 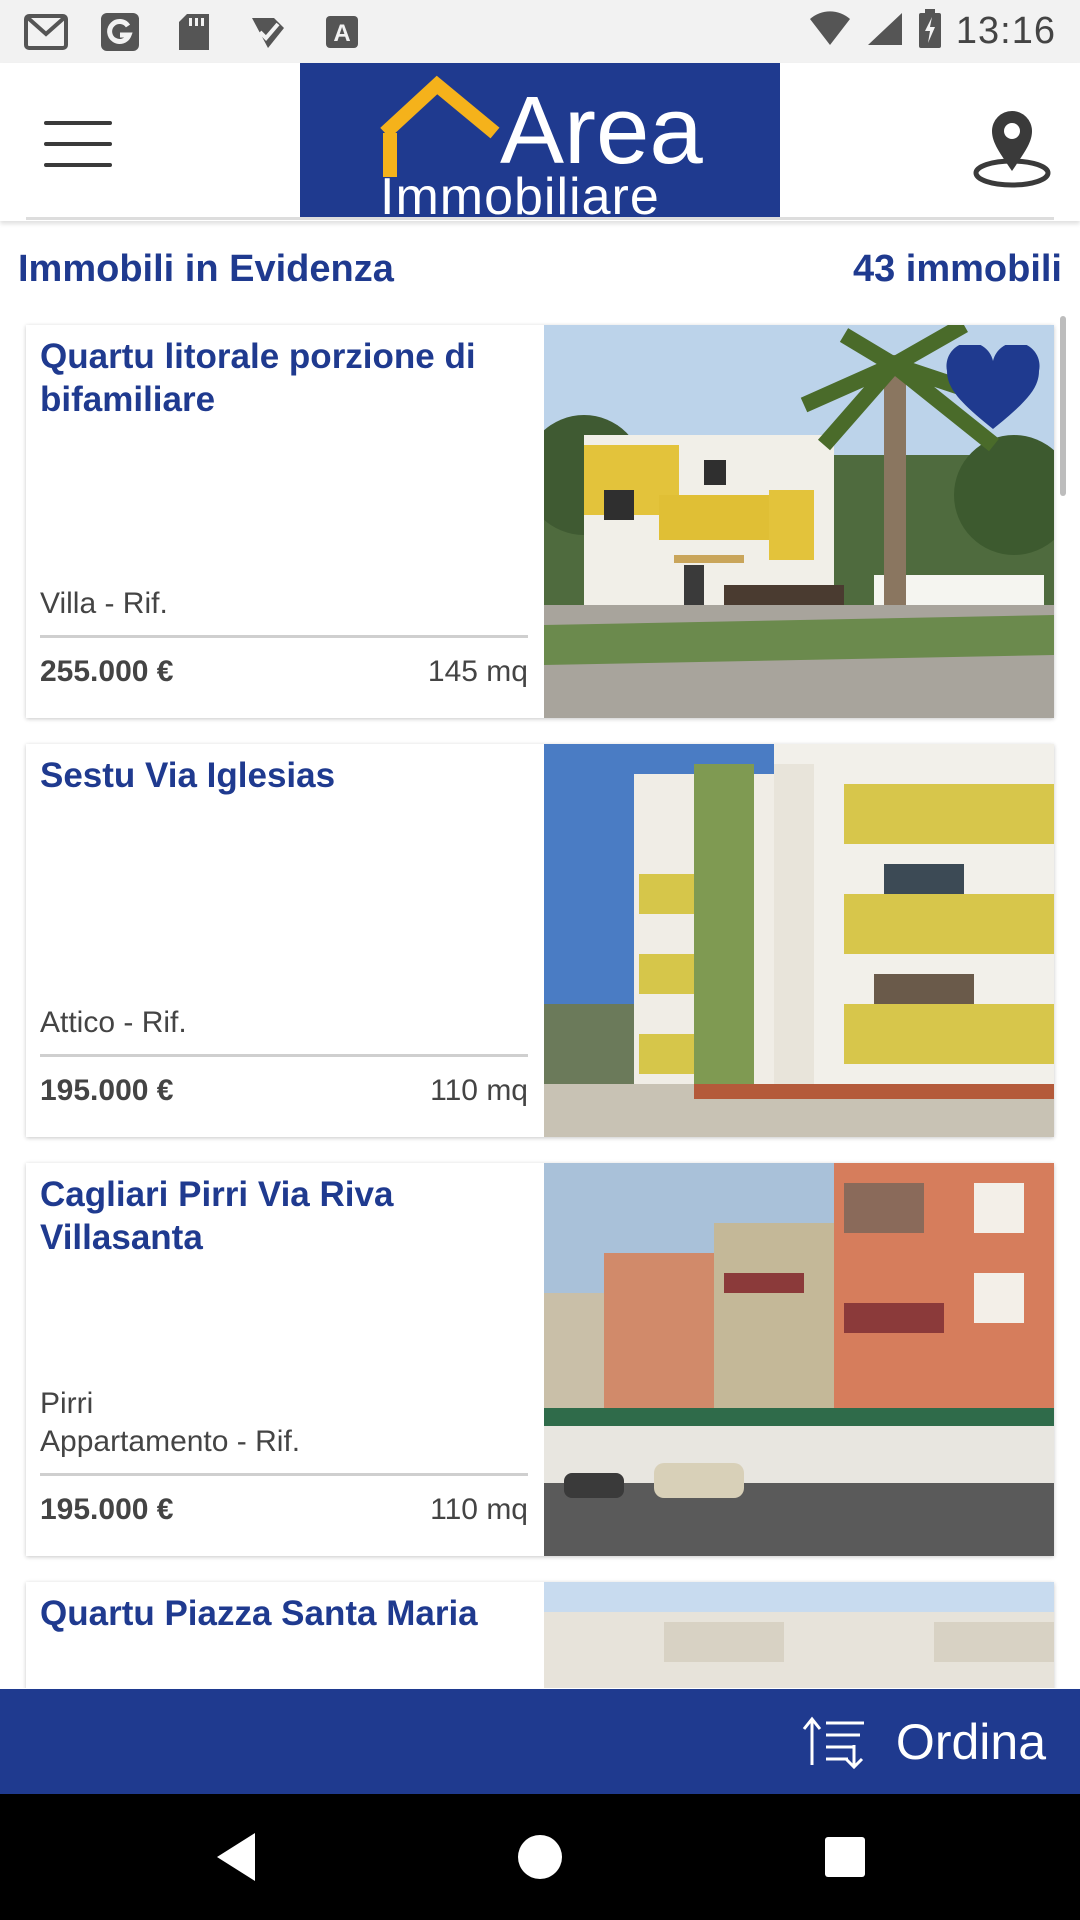 I want to click on result-count: 43 immobili, so click(x=957, y=269).